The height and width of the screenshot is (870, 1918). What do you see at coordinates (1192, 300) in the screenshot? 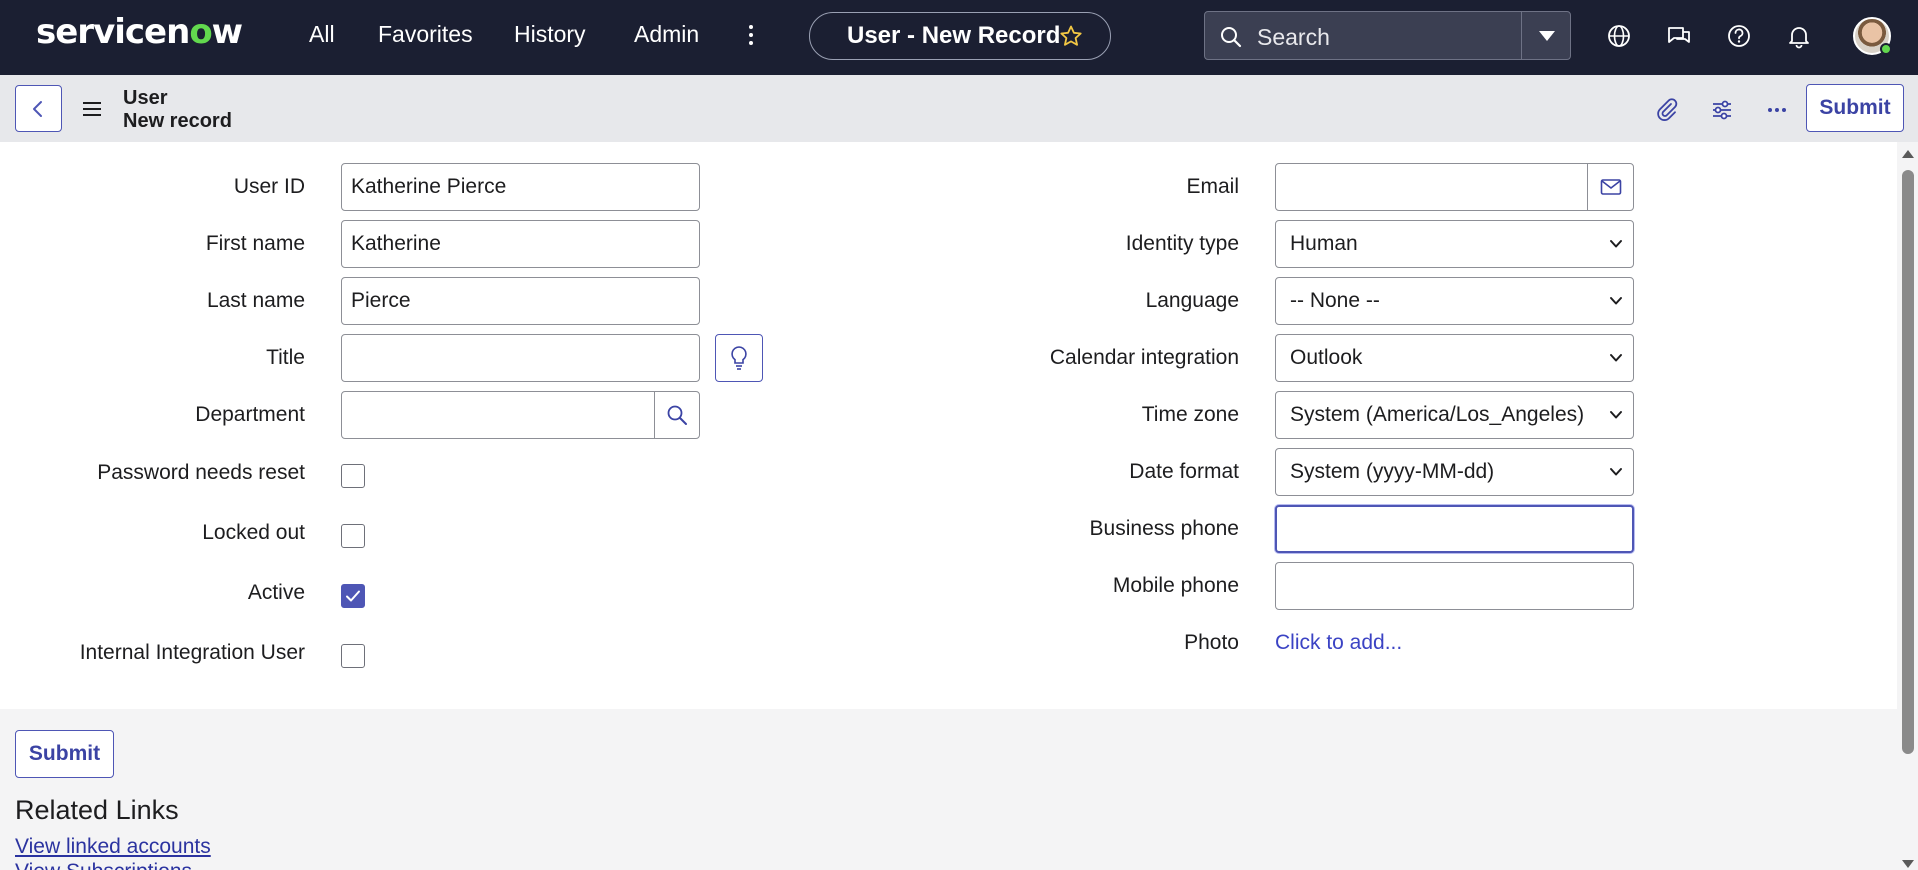
I see `language-label: Language` at bounding box center [1192, 300].